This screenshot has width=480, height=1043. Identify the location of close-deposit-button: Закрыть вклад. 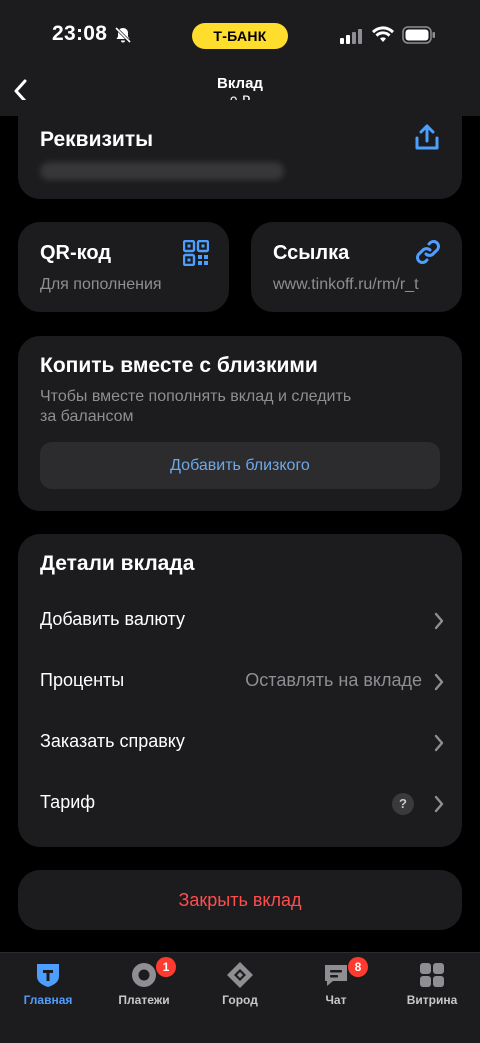
(240, 900).